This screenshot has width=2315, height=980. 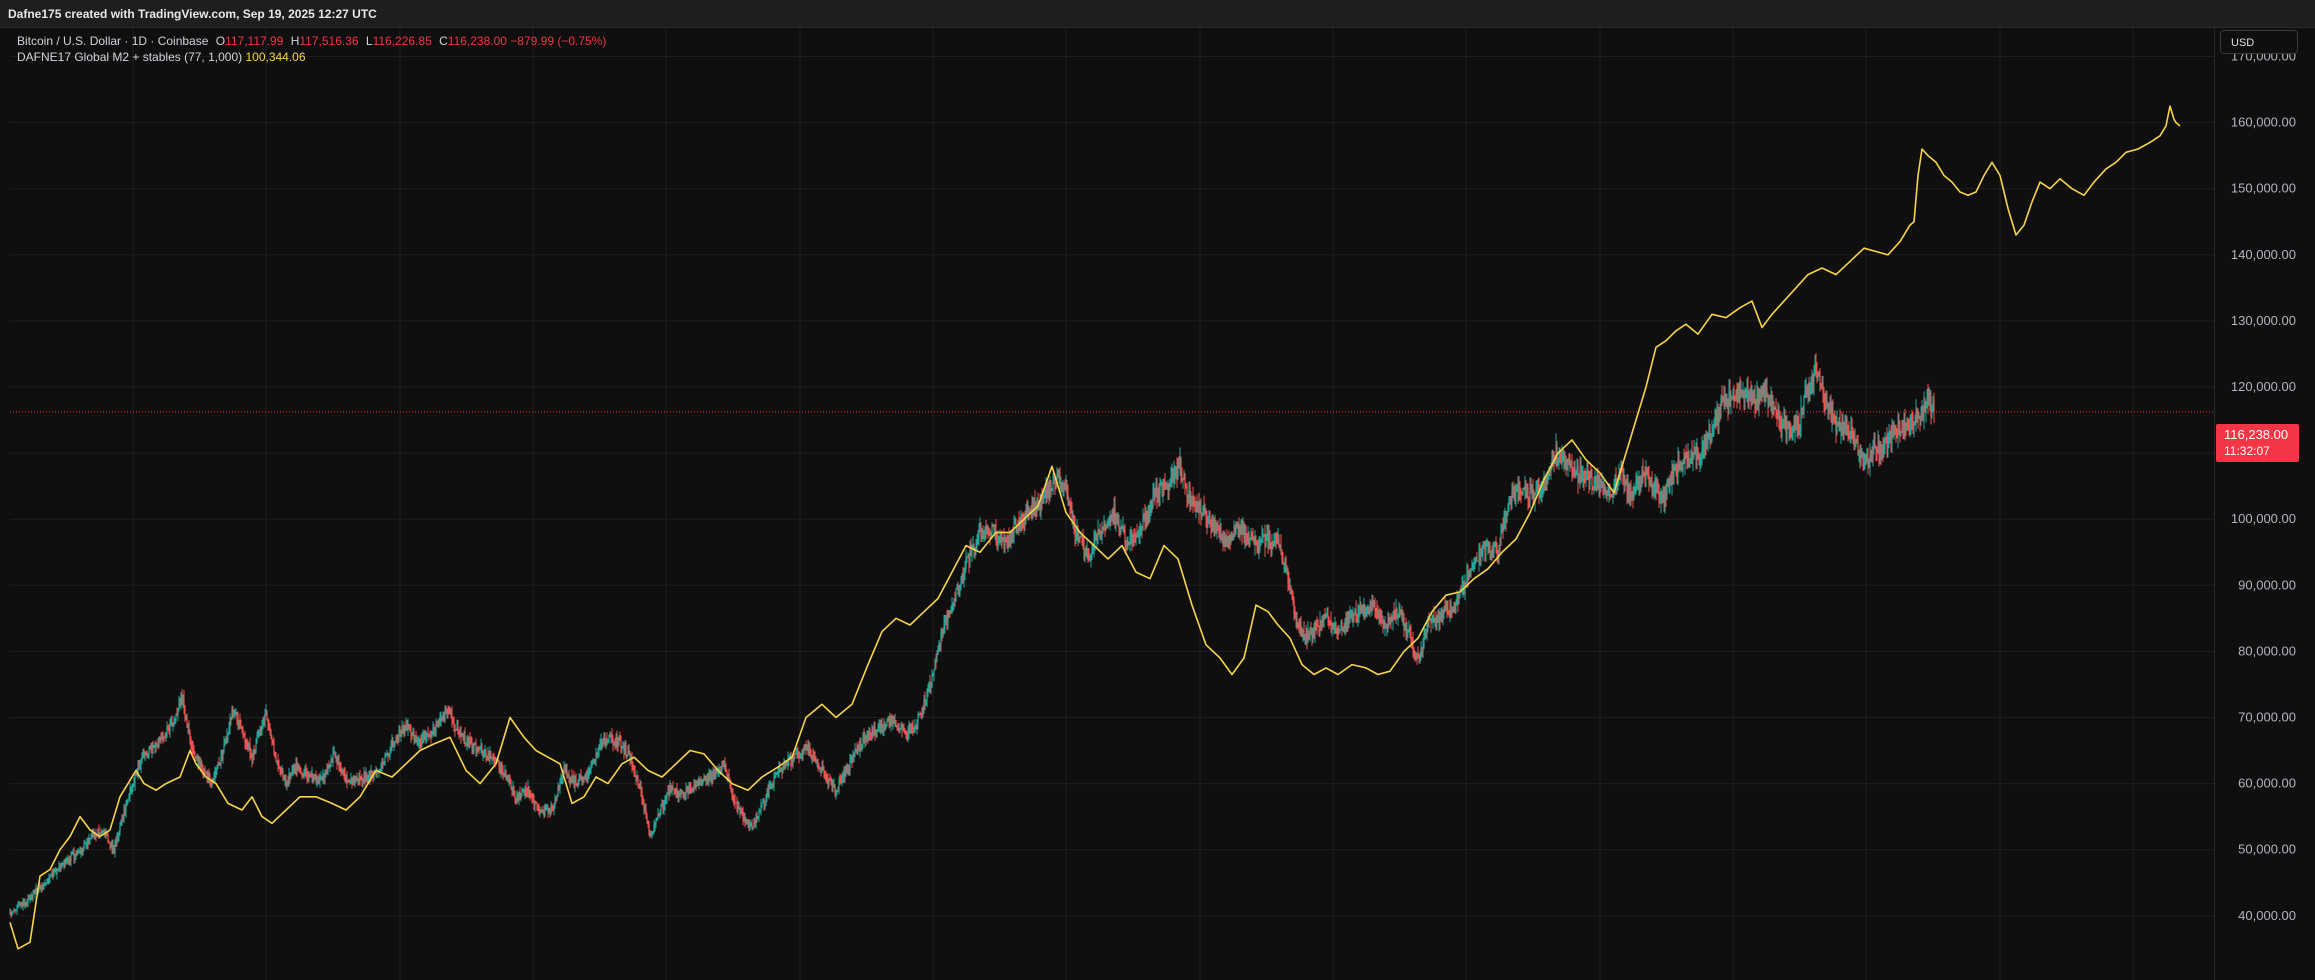 What do you see at coordinates (2263, 254) in the screenshot?
I see `price-axis-tick-label: 140,000.00` at bounding box center [2263, 254].